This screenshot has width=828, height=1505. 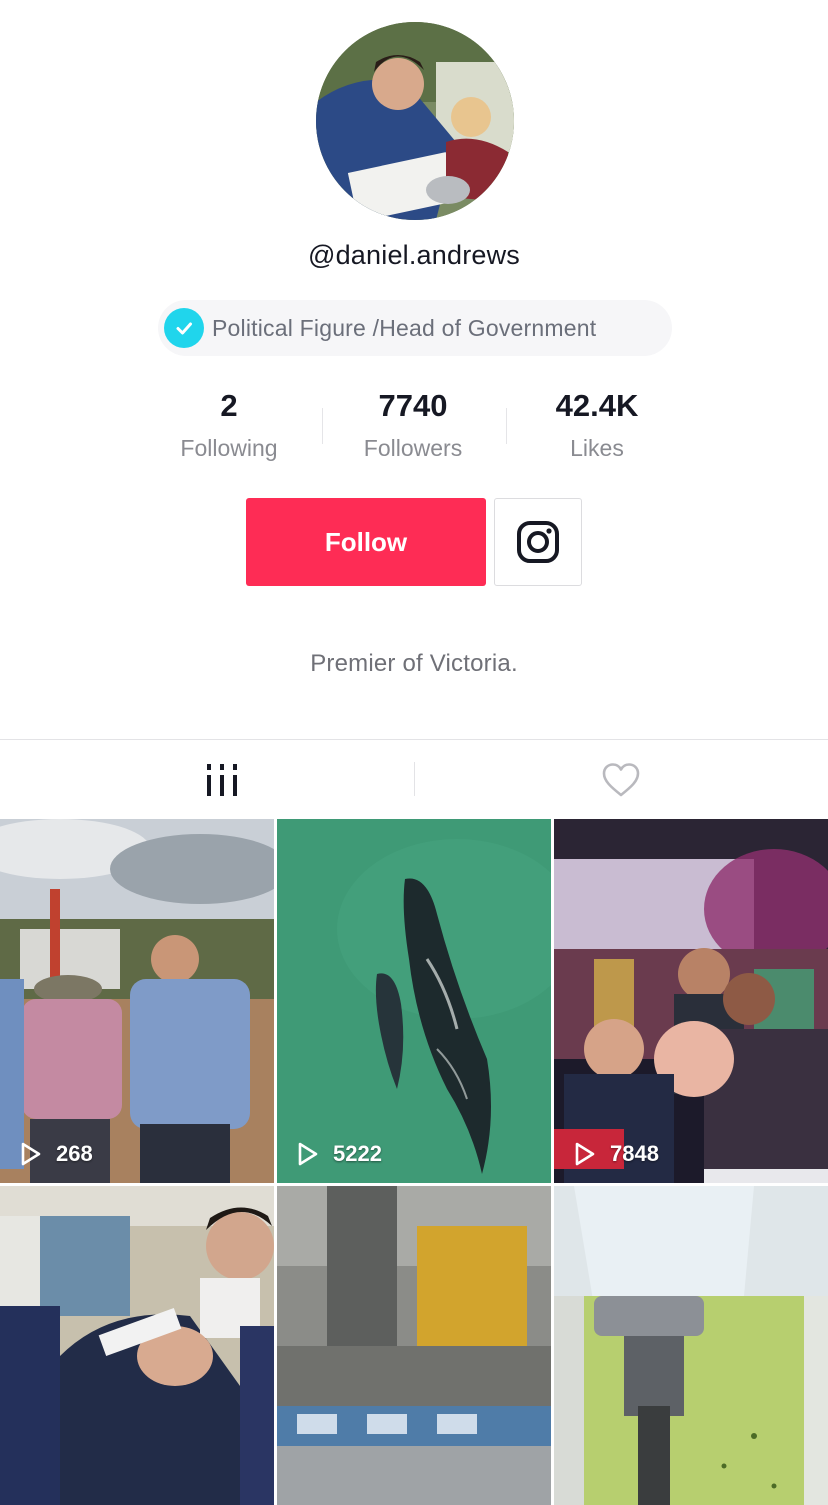 I want to click on view-count: 7848, so click(x=616, y=1154).